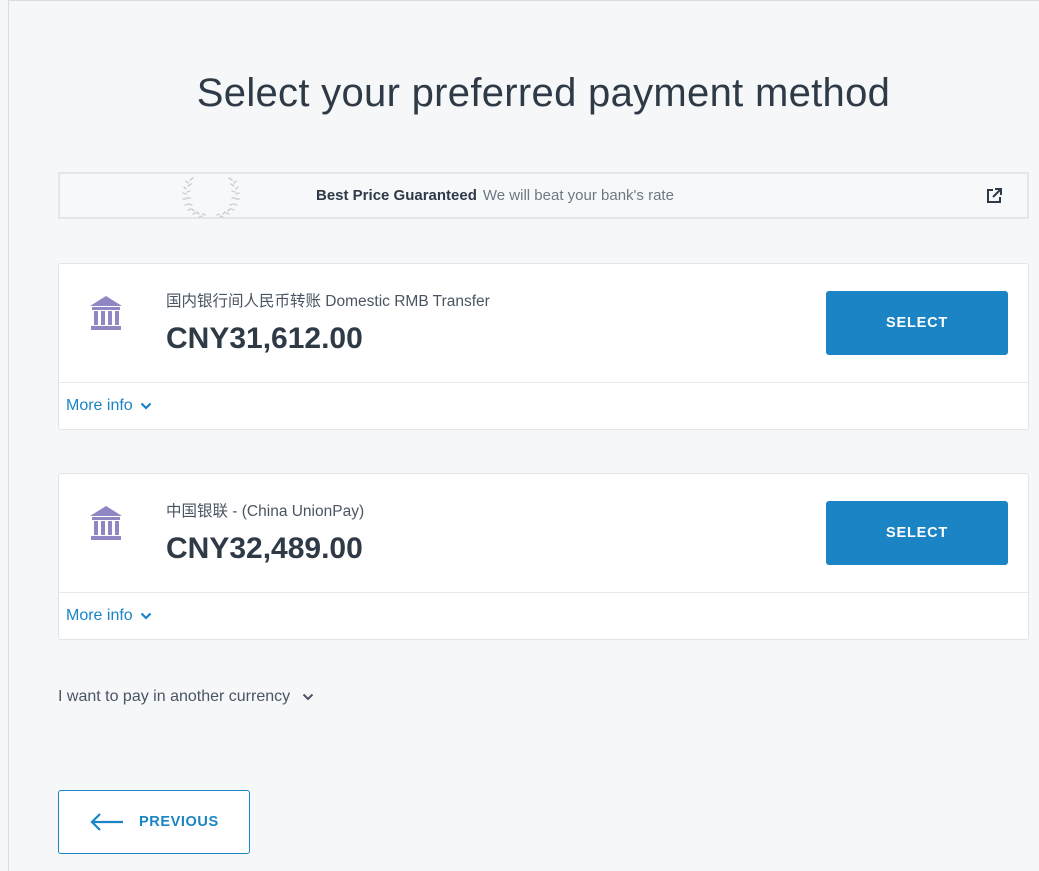 The width and height of the screenshot is (1039, 871). I want to click on banner-title: Best Price Guaranteed, so click(396, 195).